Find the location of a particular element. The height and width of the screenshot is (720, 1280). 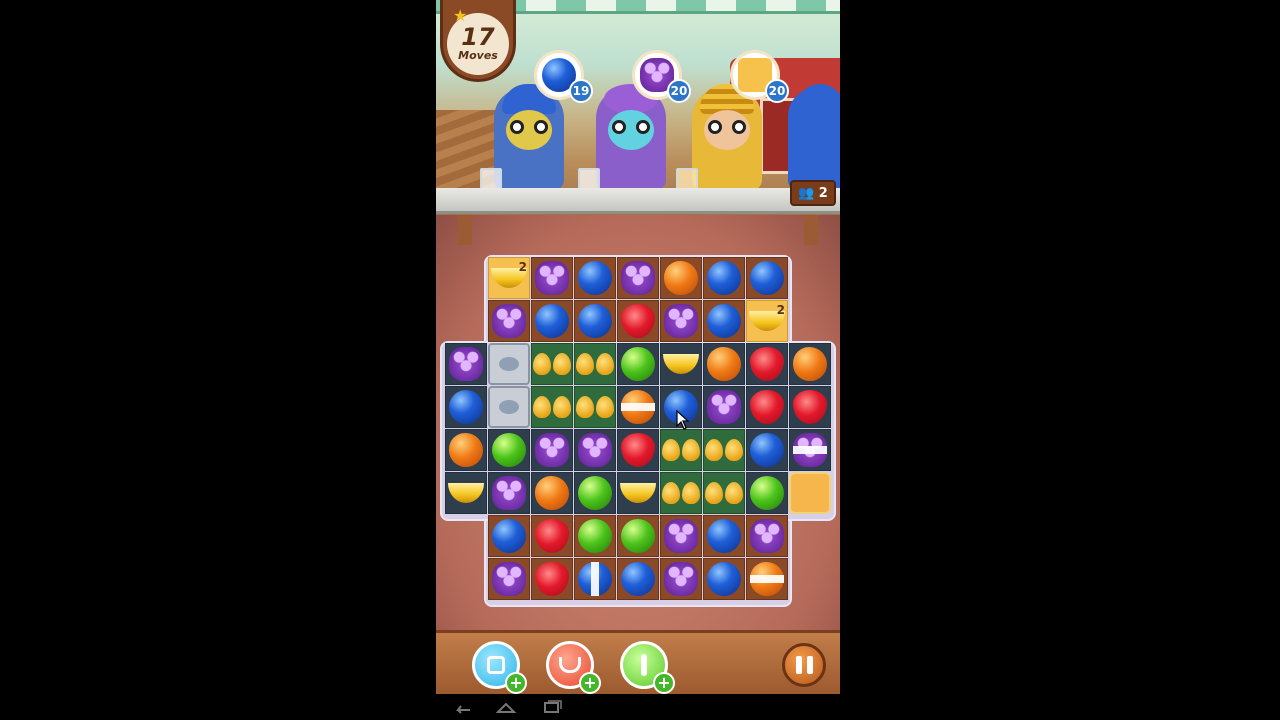

board-cell-jam-block is located at coordinates (810, 493).